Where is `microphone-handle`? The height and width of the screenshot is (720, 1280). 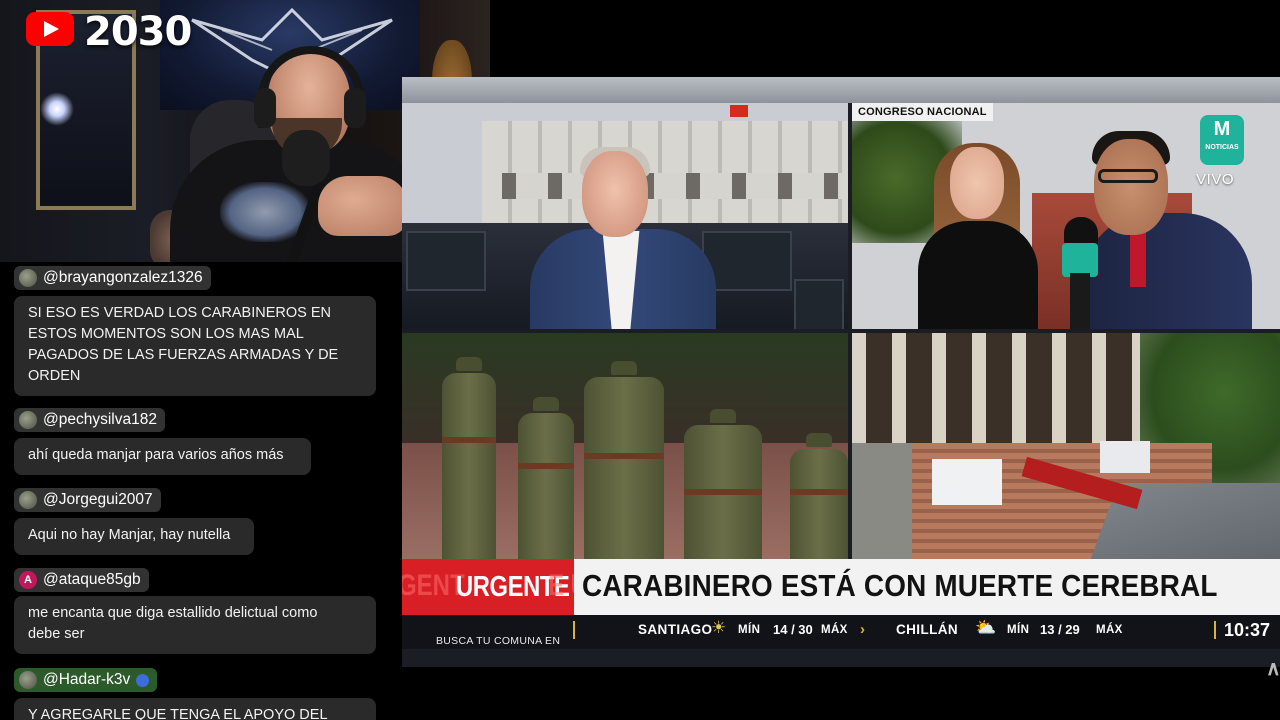 microphone-handle is located at coordinates (1080, 301).